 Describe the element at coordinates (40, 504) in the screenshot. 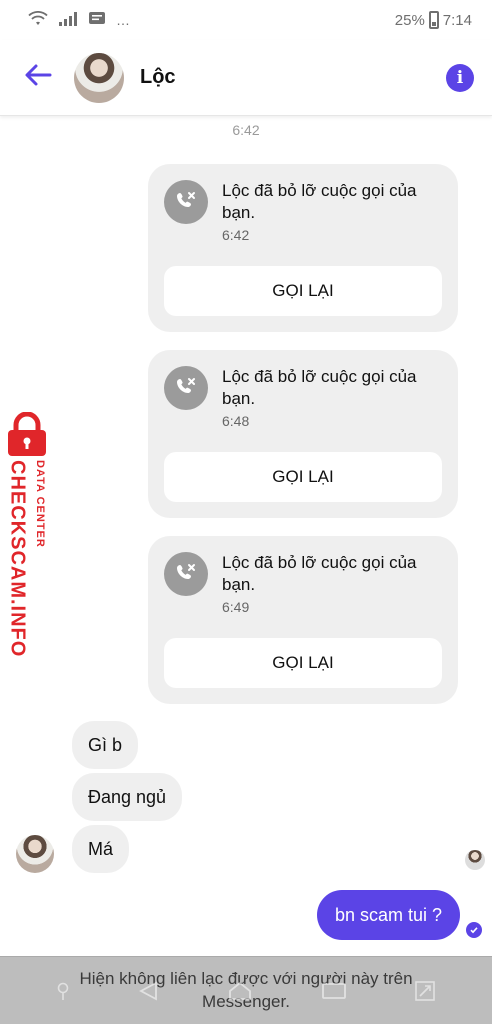

I see `watermark-sub-text: DATA CENTER` at that location.